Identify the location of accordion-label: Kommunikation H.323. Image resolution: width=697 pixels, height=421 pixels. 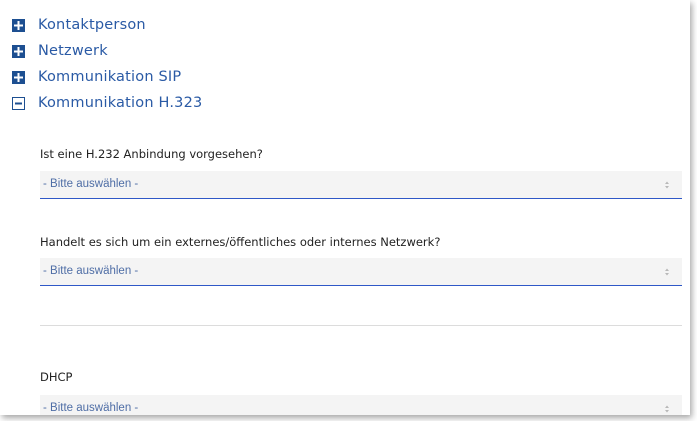
(120, 103).